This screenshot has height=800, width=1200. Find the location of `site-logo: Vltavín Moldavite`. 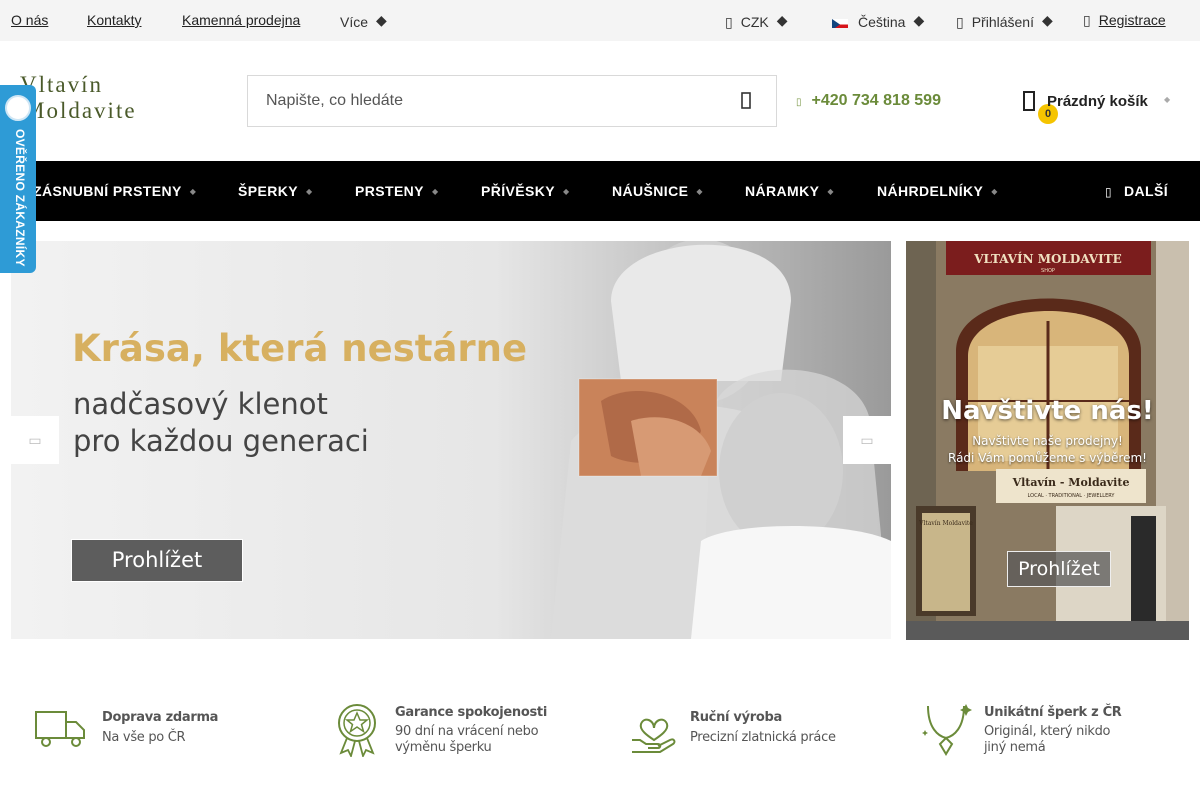

site-logo: Vltavín Moldavite is located at coordinates (95, 100).